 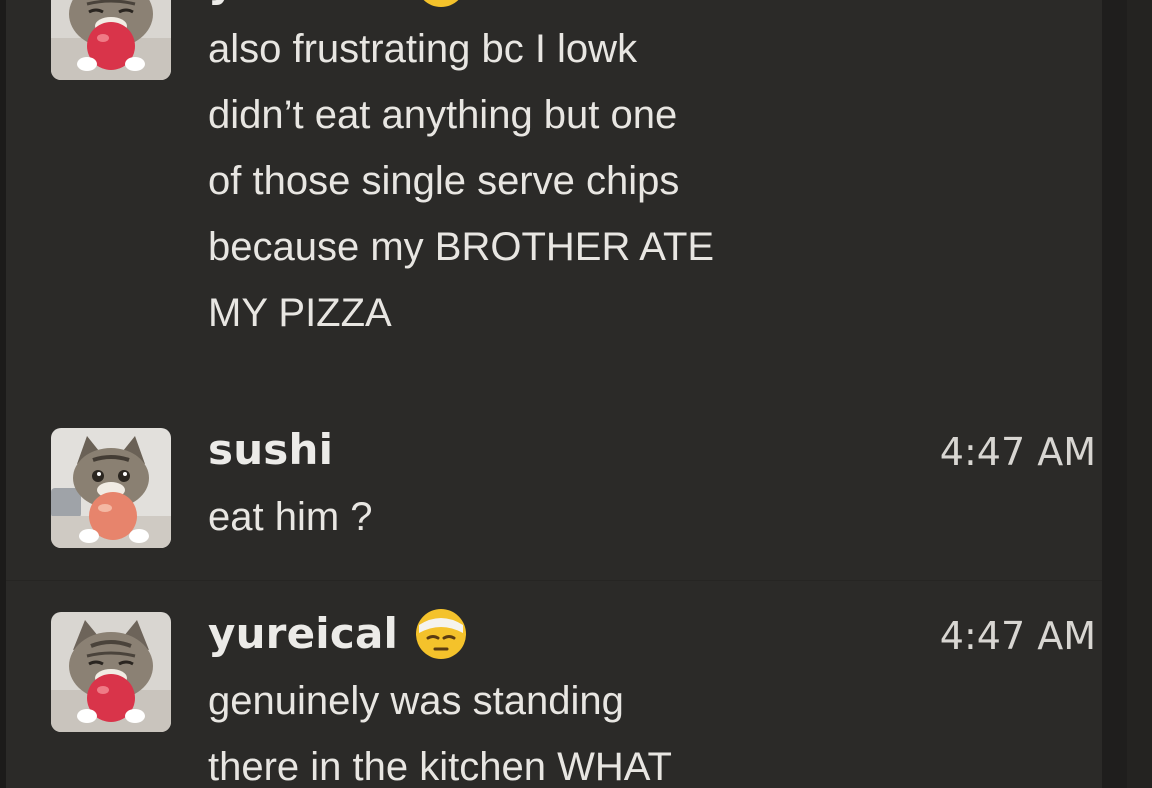 I want to click on message-line: didn’t eat anything but one, so click(x=443, y=115).